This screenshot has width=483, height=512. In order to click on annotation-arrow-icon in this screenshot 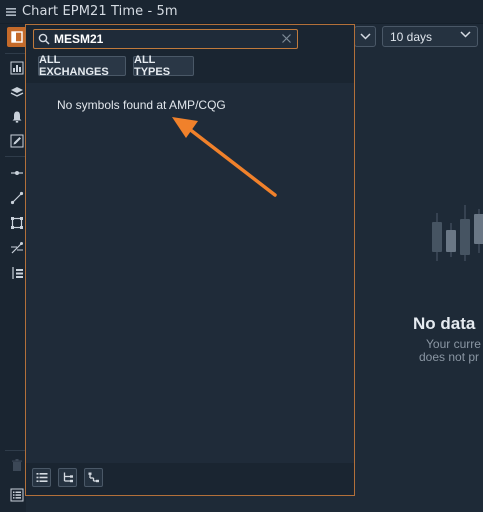, I will do `click(224, 157)`.